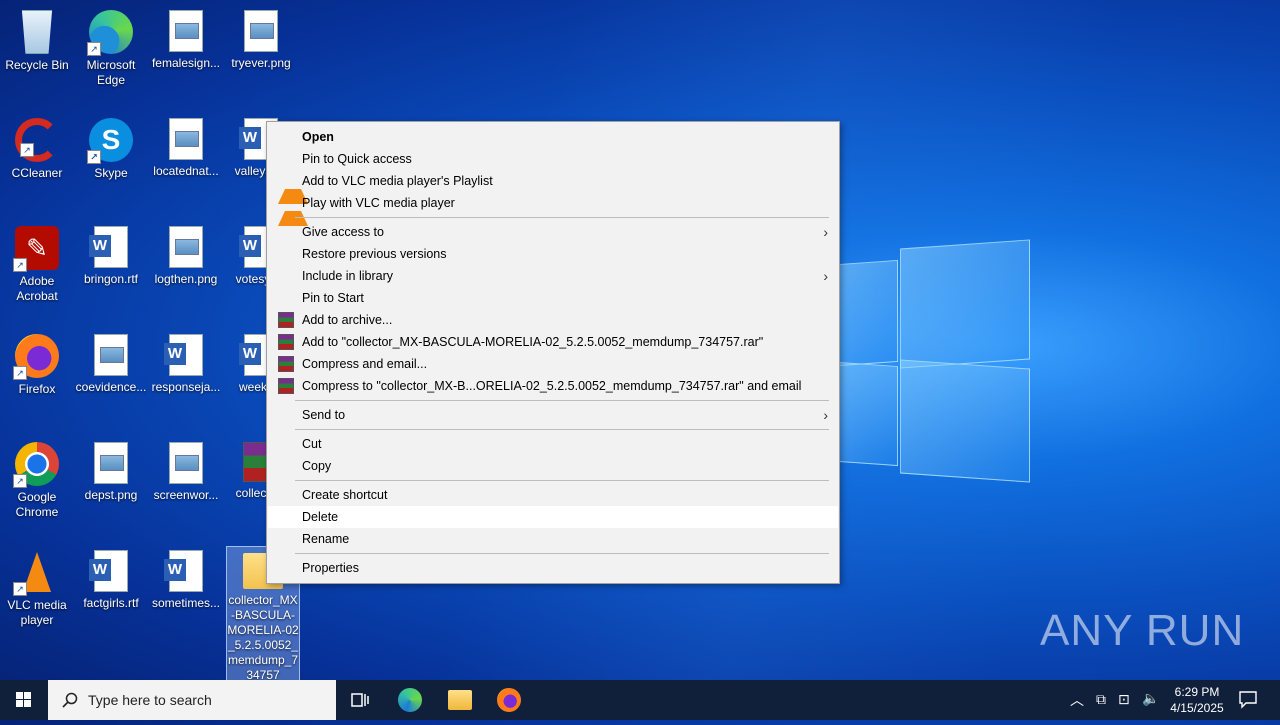 Image resolution: width=1280 pixels, height=725 pixels. I want to click on desktop-icon-firefox: ↗ Firefox, so click(37, 362).